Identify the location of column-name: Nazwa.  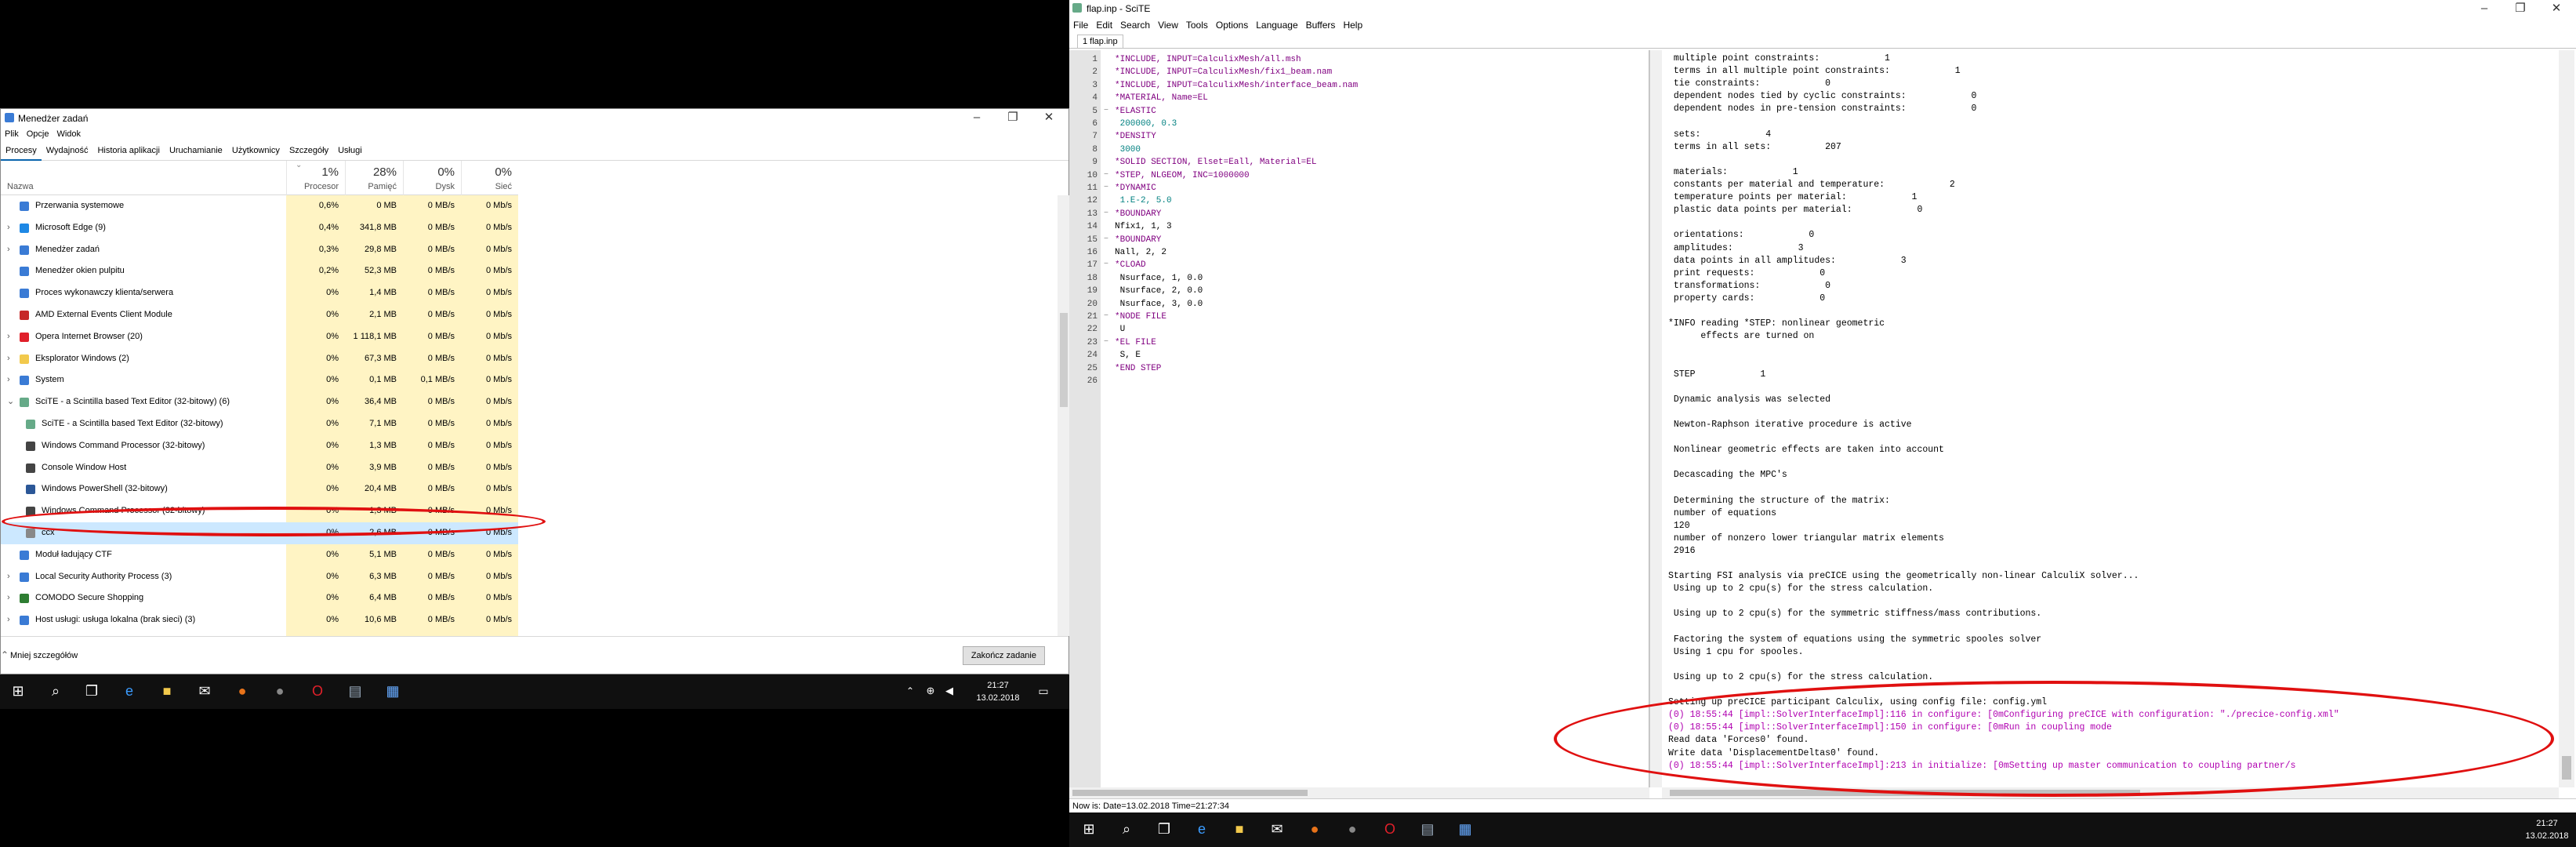
(21, 186).